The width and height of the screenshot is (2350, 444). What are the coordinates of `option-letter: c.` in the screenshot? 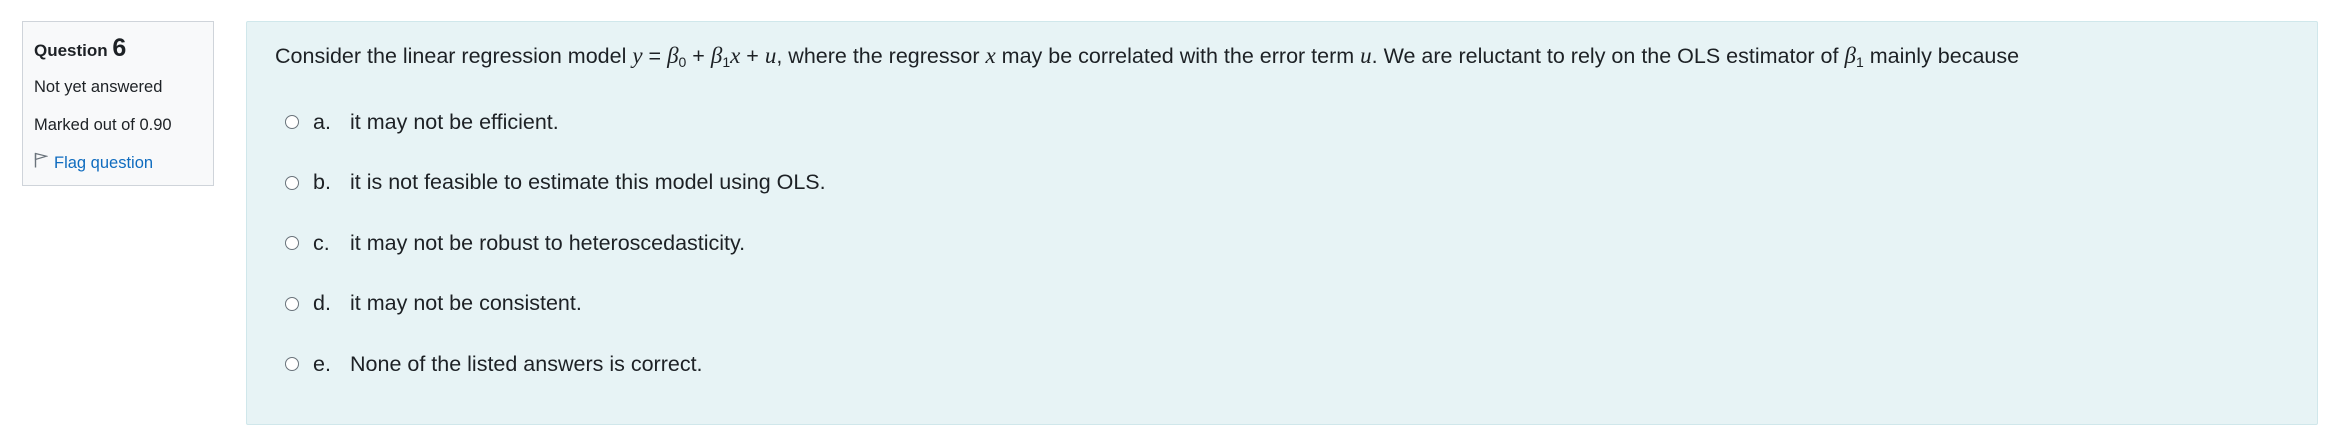 It's located at (321, 242).